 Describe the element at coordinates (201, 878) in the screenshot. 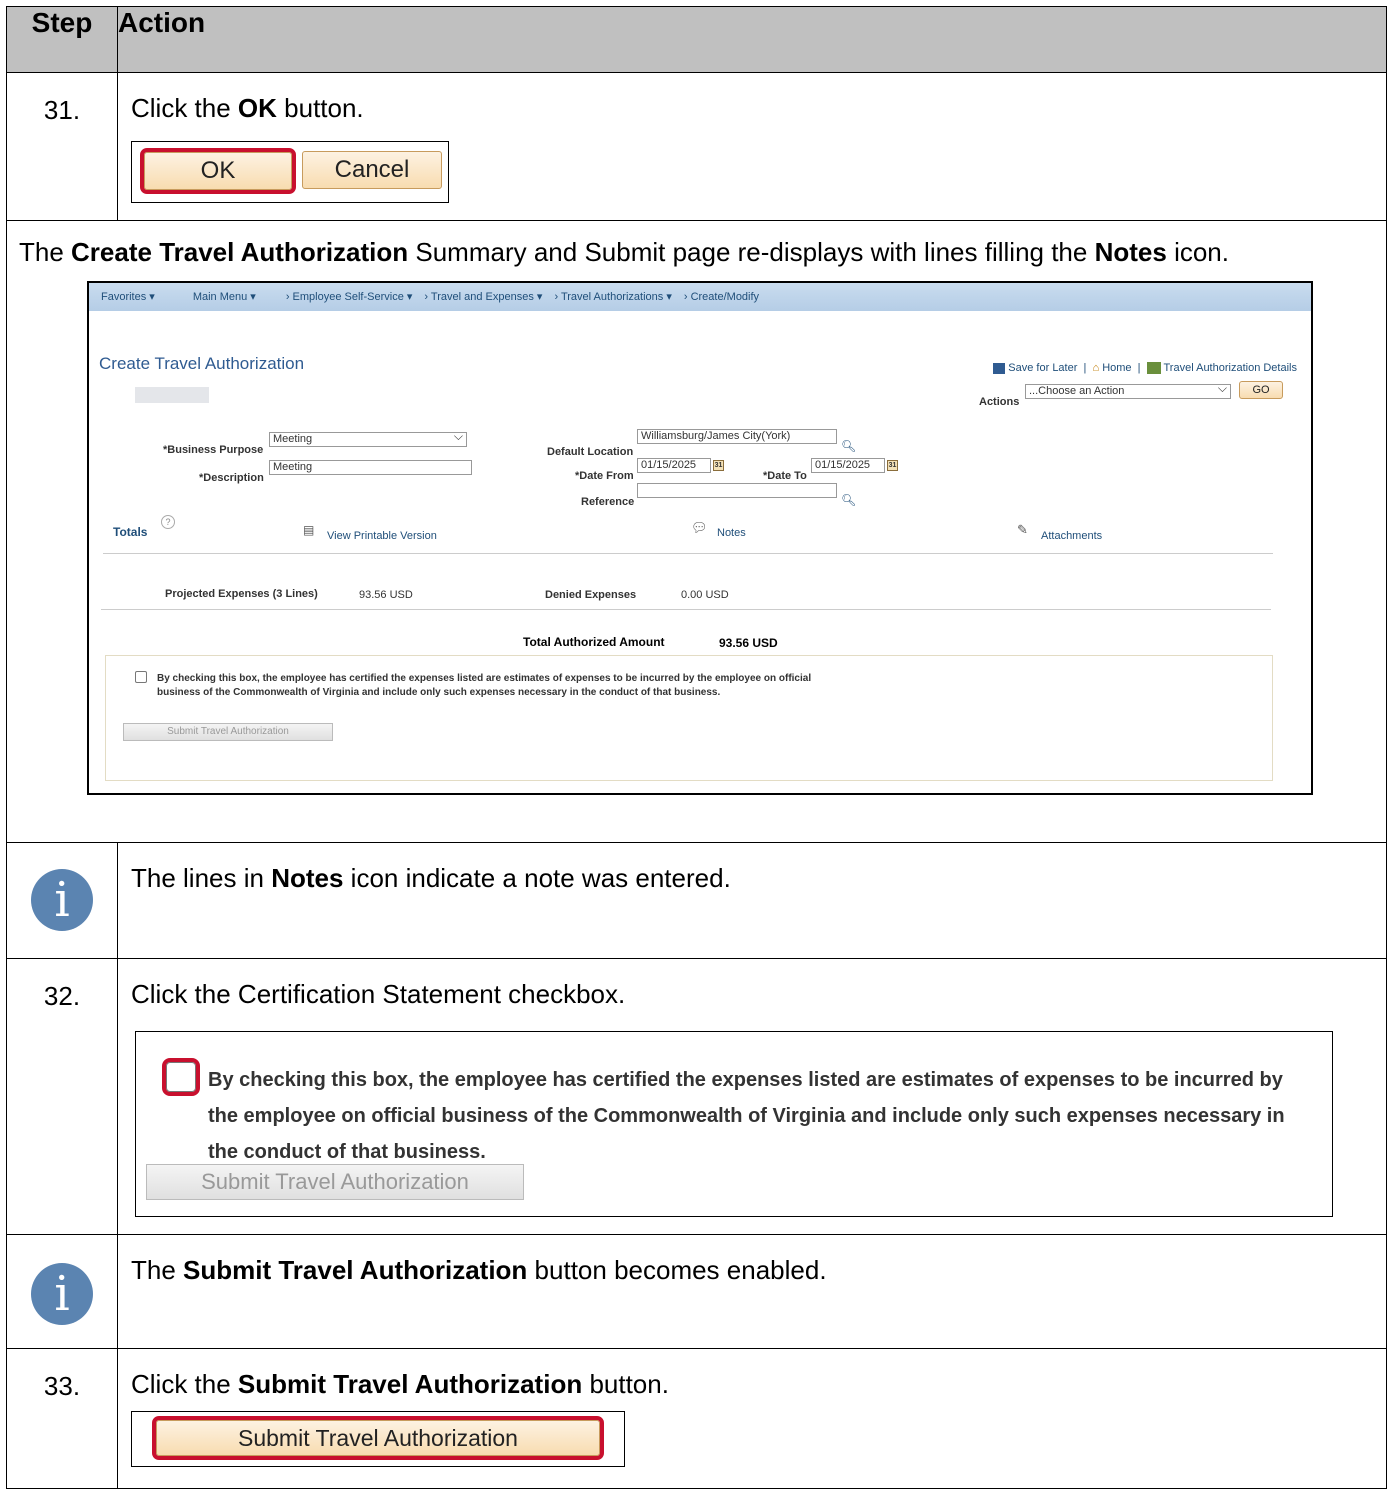

I see `text-part: The lines in` at that location.